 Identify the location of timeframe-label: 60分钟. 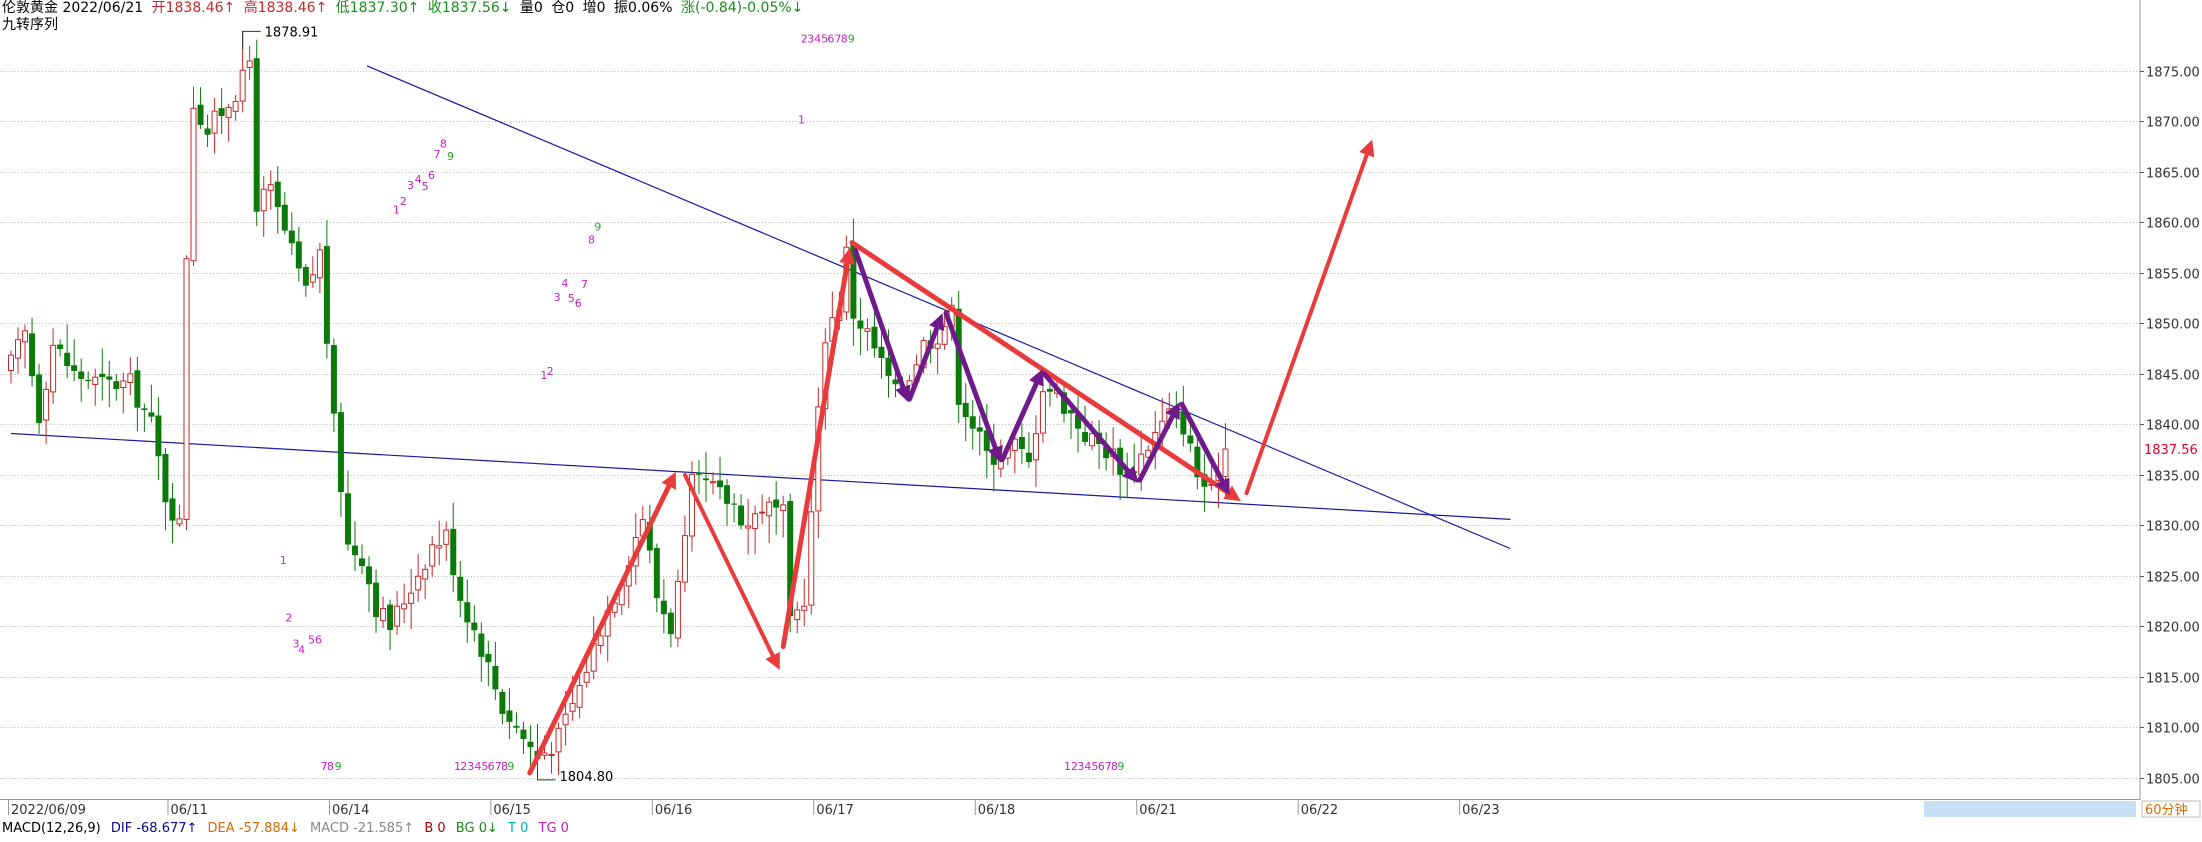
(2166, 810).